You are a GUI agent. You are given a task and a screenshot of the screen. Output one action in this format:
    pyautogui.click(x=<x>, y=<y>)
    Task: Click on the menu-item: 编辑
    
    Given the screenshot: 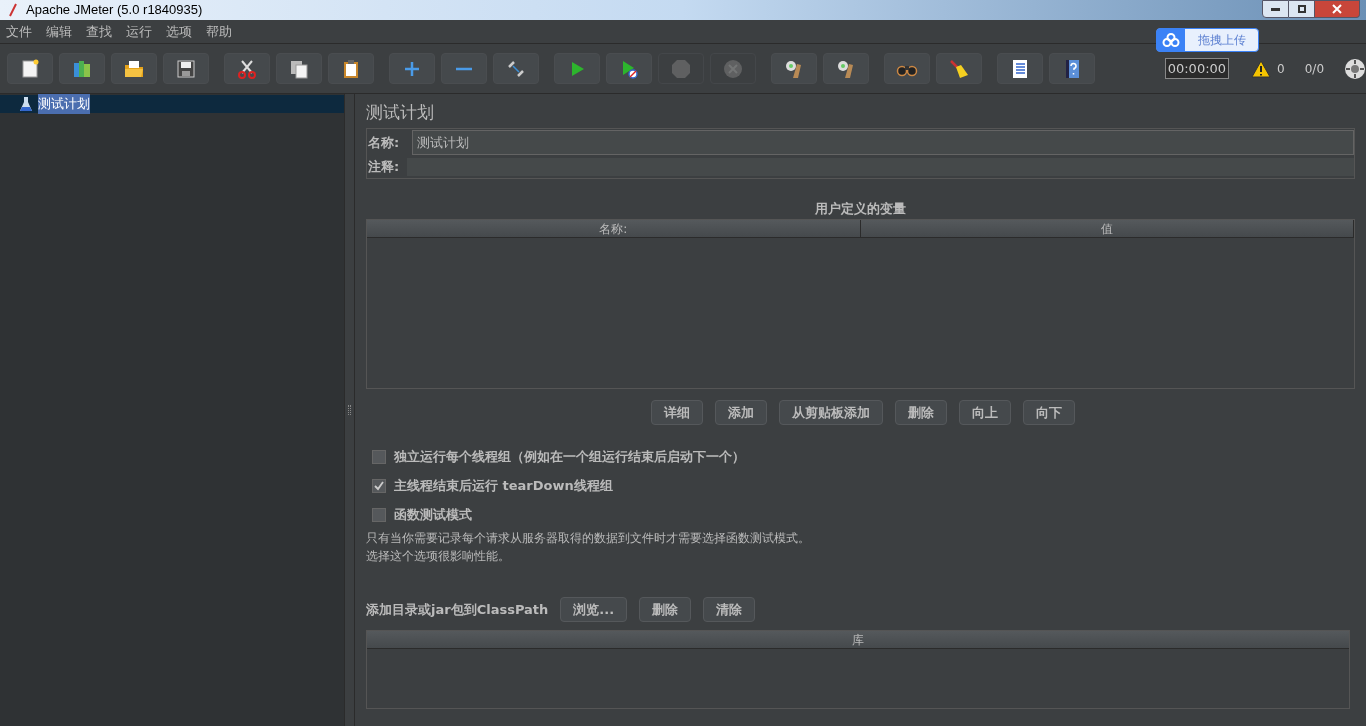 What is the action you would take?
    pyautogui.click(x=59, y=31)
    